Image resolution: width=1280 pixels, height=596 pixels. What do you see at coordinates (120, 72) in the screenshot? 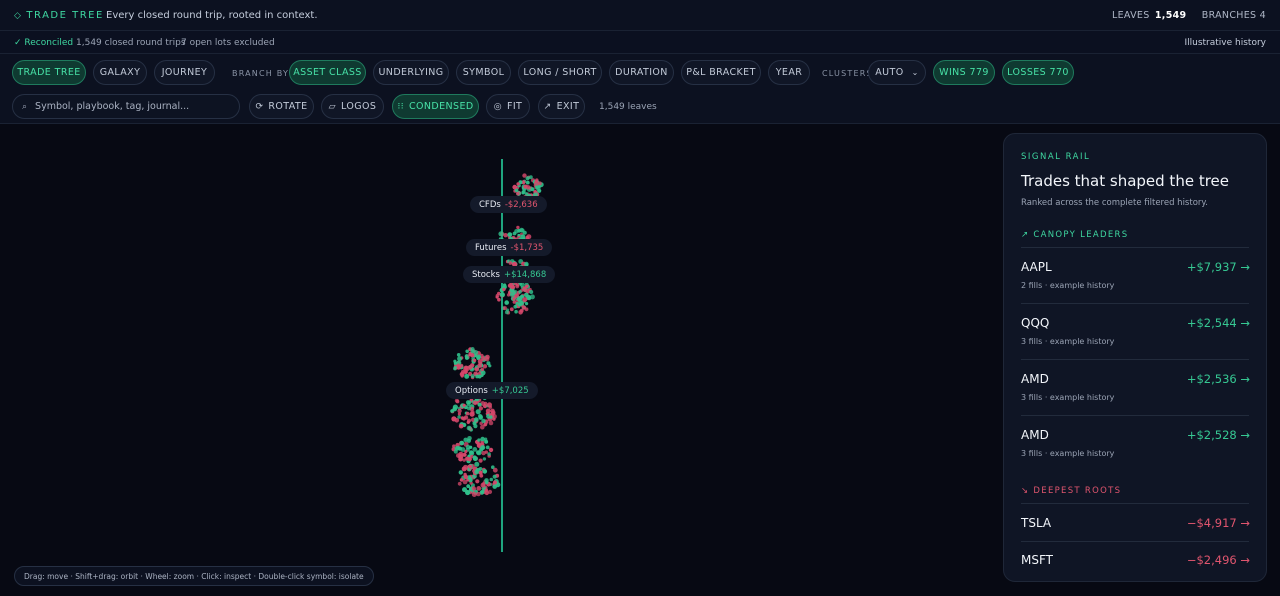
I see `view-galaxy: GALAXY` at bounding box center [120, 72].